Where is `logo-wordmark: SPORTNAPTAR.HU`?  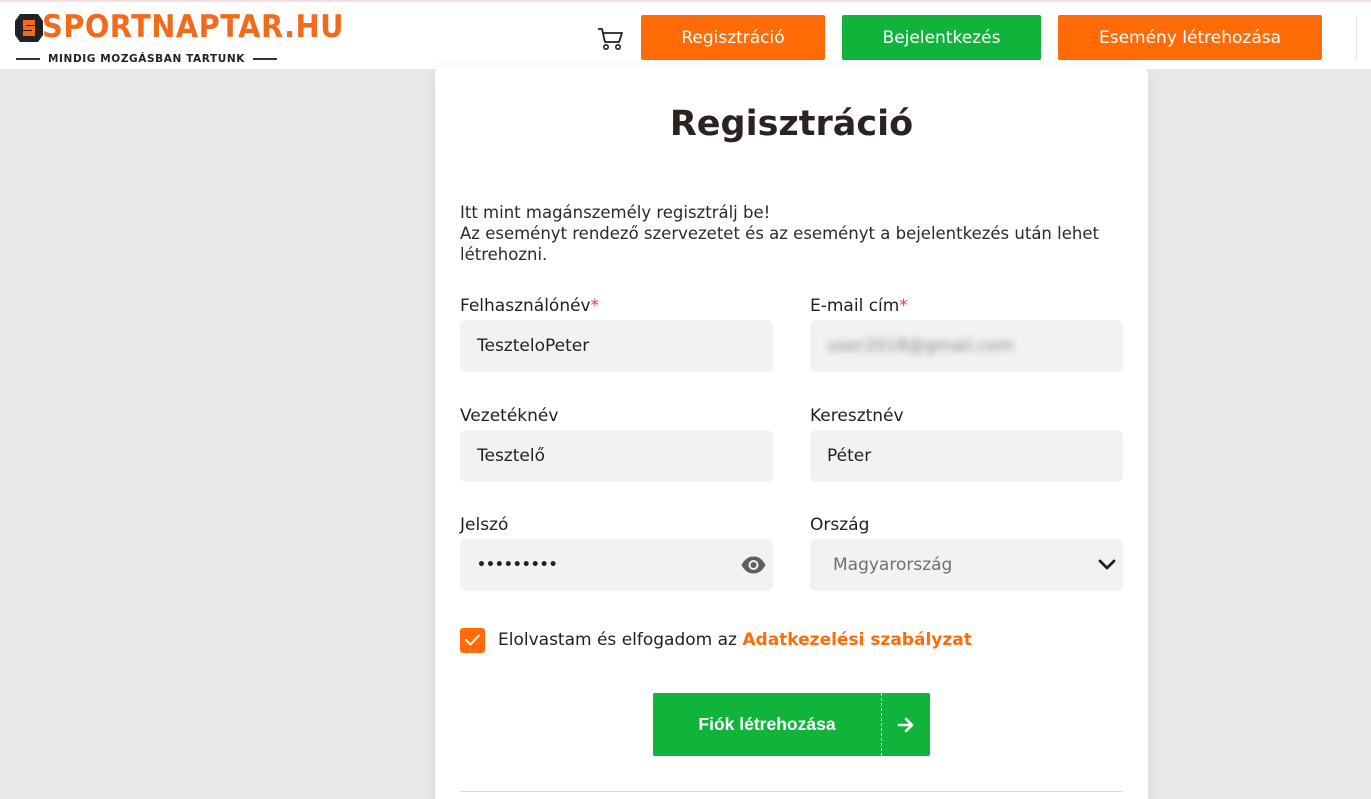
logo-wordmark: SPORTNAPTAR.HU is located at coordinates (193, 27).